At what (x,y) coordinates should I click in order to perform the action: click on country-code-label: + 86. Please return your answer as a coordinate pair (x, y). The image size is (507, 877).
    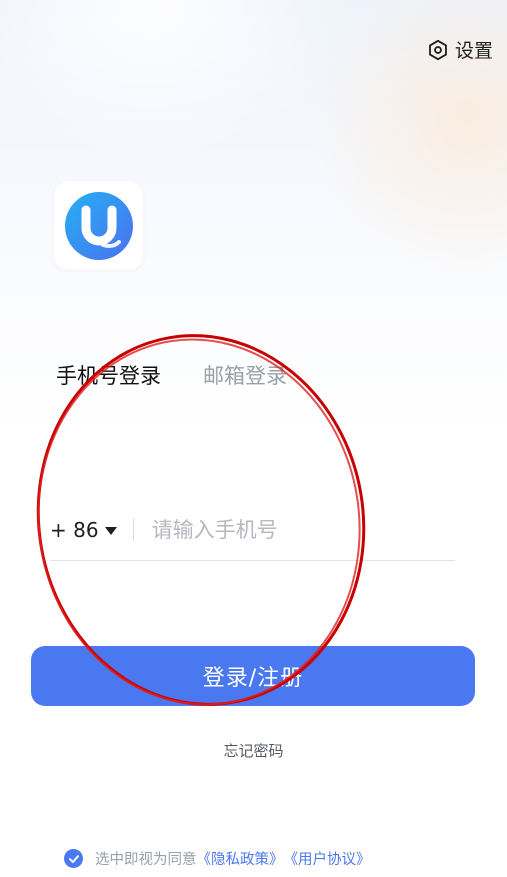
    Looking at the image, I should click on (74, 530).